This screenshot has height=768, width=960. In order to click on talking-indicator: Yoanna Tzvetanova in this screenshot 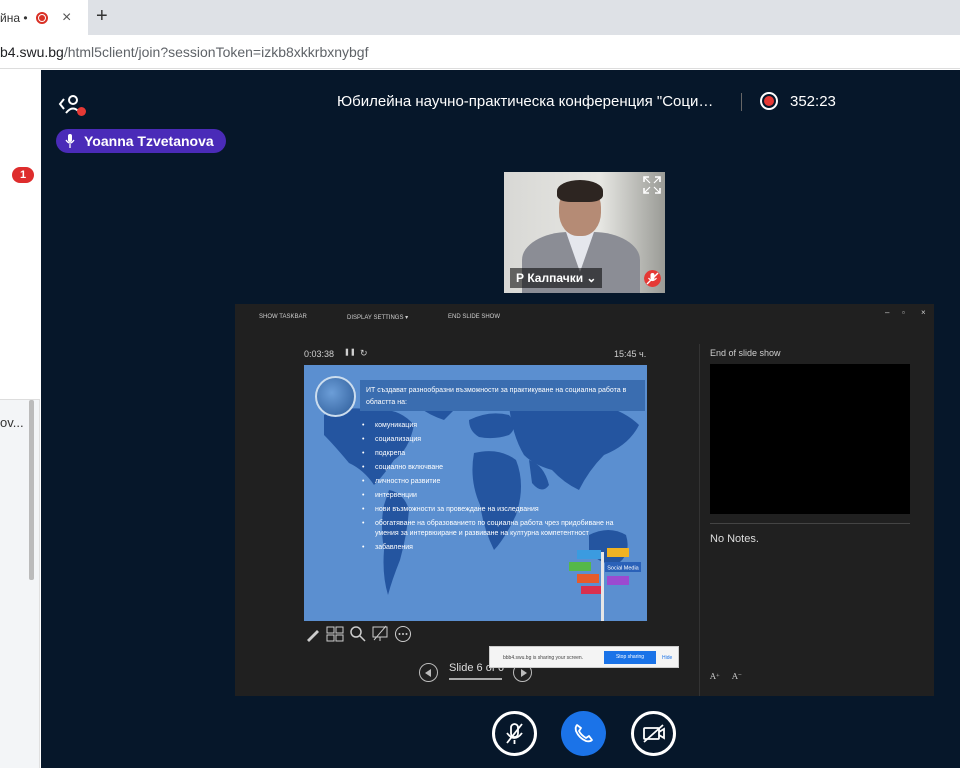, I will do `click(141, 141)`.